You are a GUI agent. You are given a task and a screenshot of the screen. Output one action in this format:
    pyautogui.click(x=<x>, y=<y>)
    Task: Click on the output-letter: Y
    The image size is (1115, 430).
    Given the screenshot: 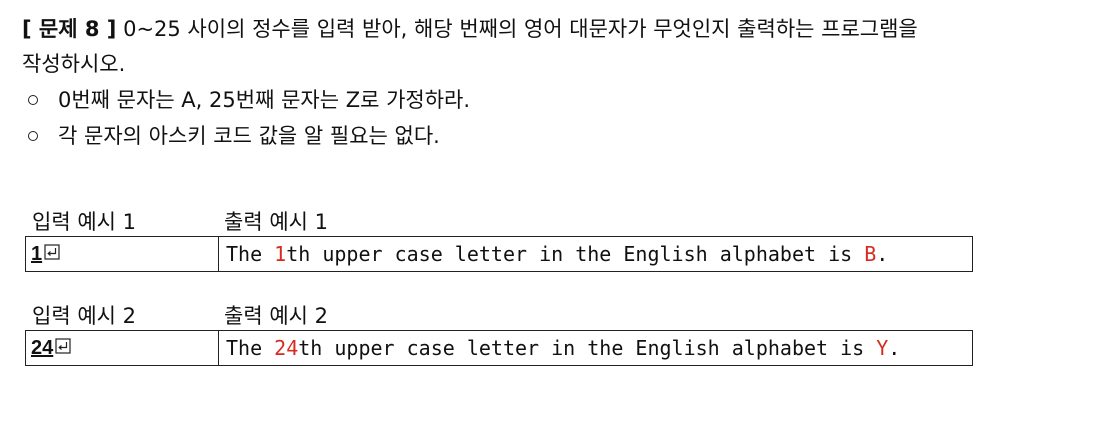 What is the action you would take?
    pyautogui.click(x=882, y=348)
    